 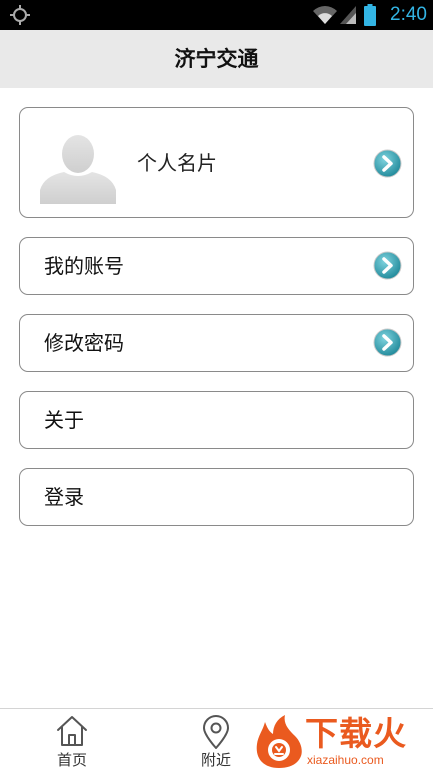 I want to click on title-bar: 济宁交通, so click(x=216, y=59).